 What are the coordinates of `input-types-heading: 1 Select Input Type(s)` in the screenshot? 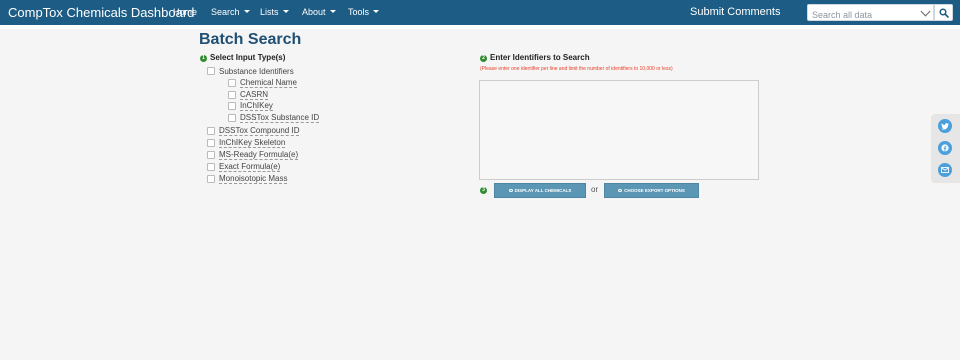 It's located at (242, 57).